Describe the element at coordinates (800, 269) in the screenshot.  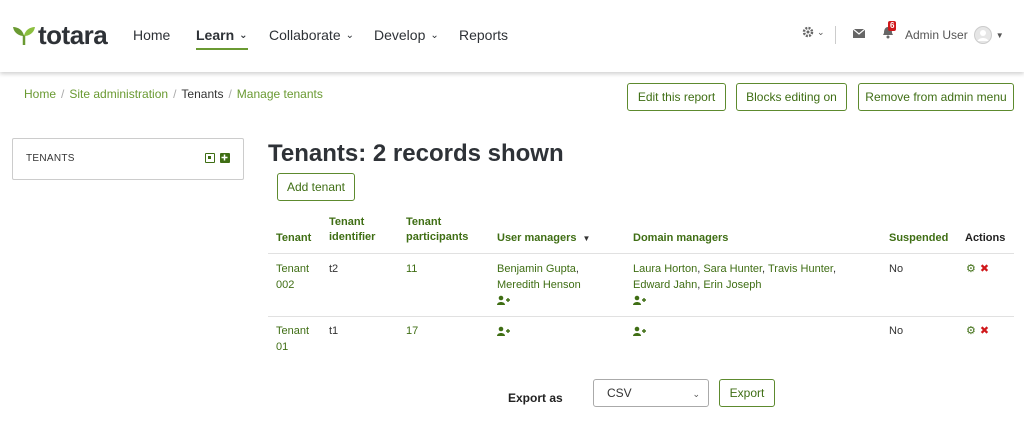
I see `domain-manager-link: Travis Hunter` at that location.